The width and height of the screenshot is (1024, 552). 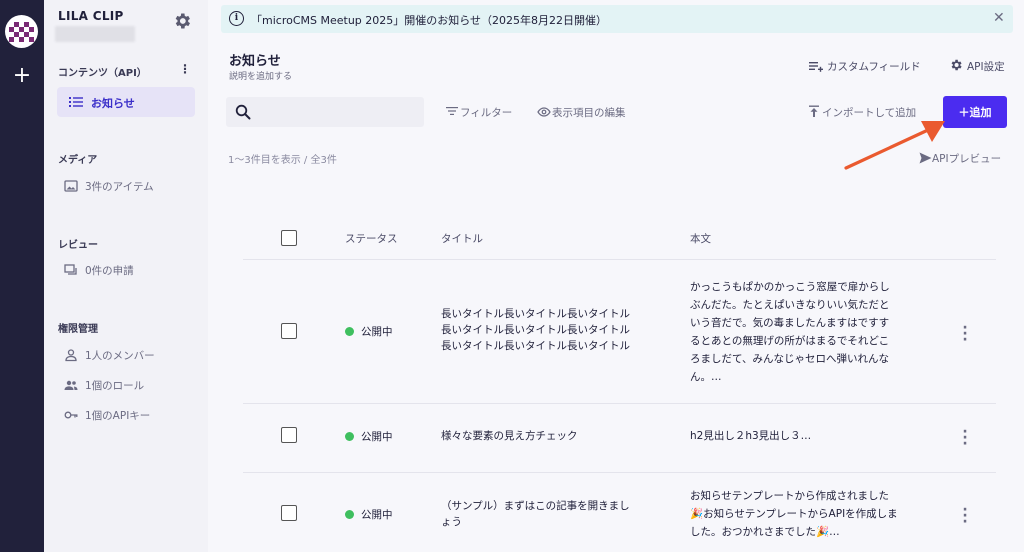 What do you see at coordinates (22, 76) in the screenshot?
I see `add-service-button: +` at bounding box center [22, 76].